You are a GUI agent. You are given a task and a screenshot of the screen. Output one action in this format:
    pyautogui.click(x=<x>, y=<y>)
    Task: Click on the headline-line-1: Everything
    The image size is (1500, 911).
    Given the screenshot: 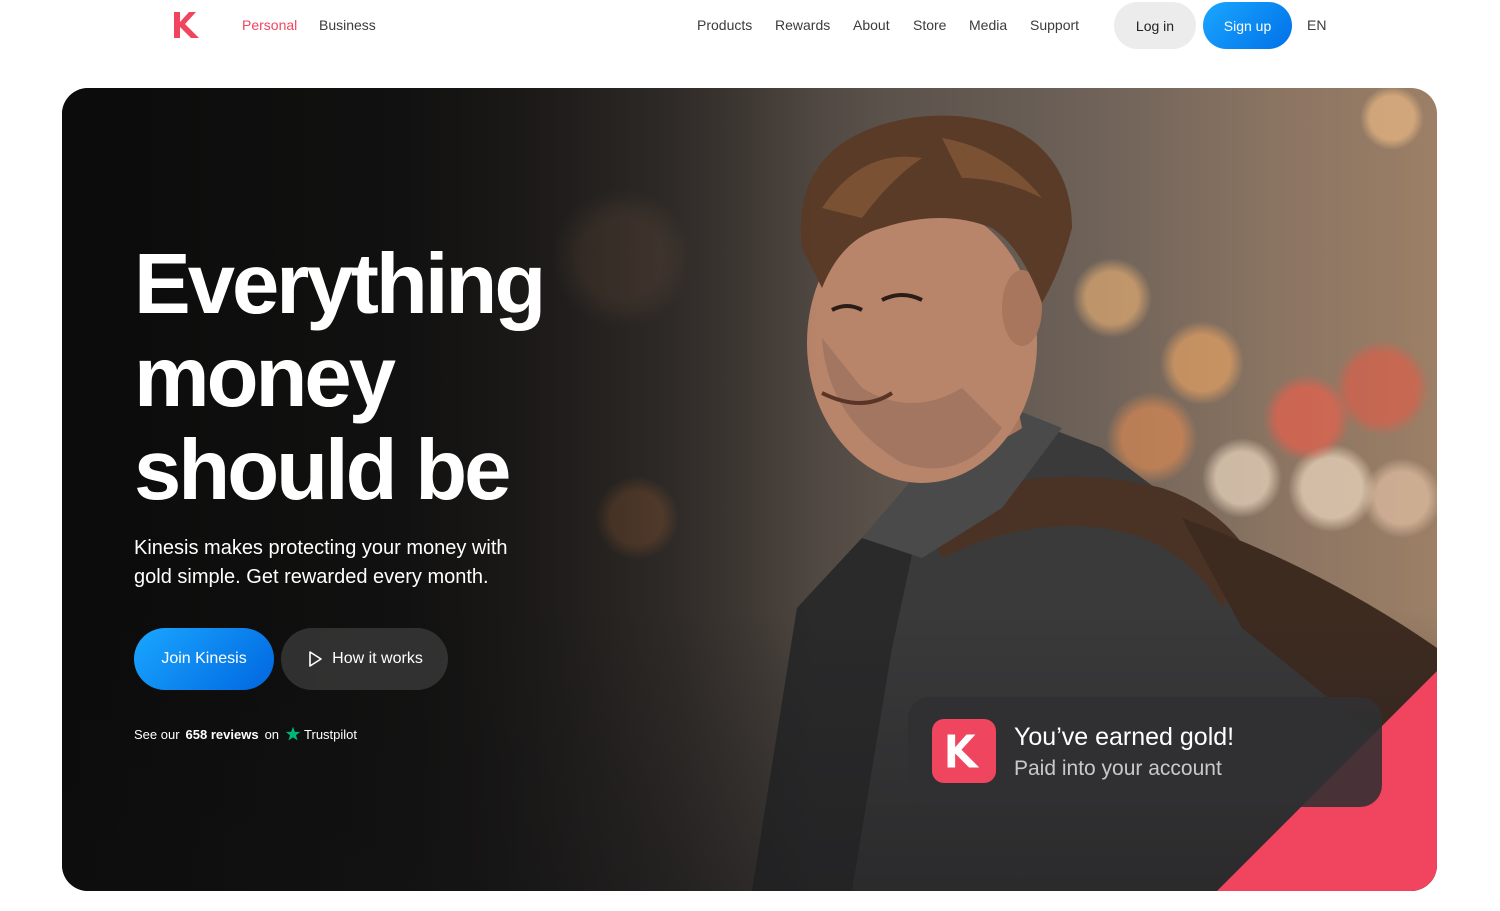 What is the action you would take?
    pyautogui.click(x=340, y=284)
    